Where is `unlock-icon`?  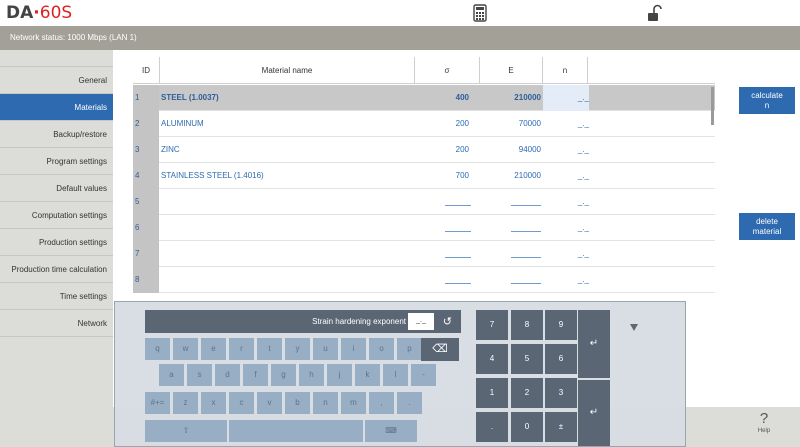
unlock-icon is located at coordinates (654, 13).